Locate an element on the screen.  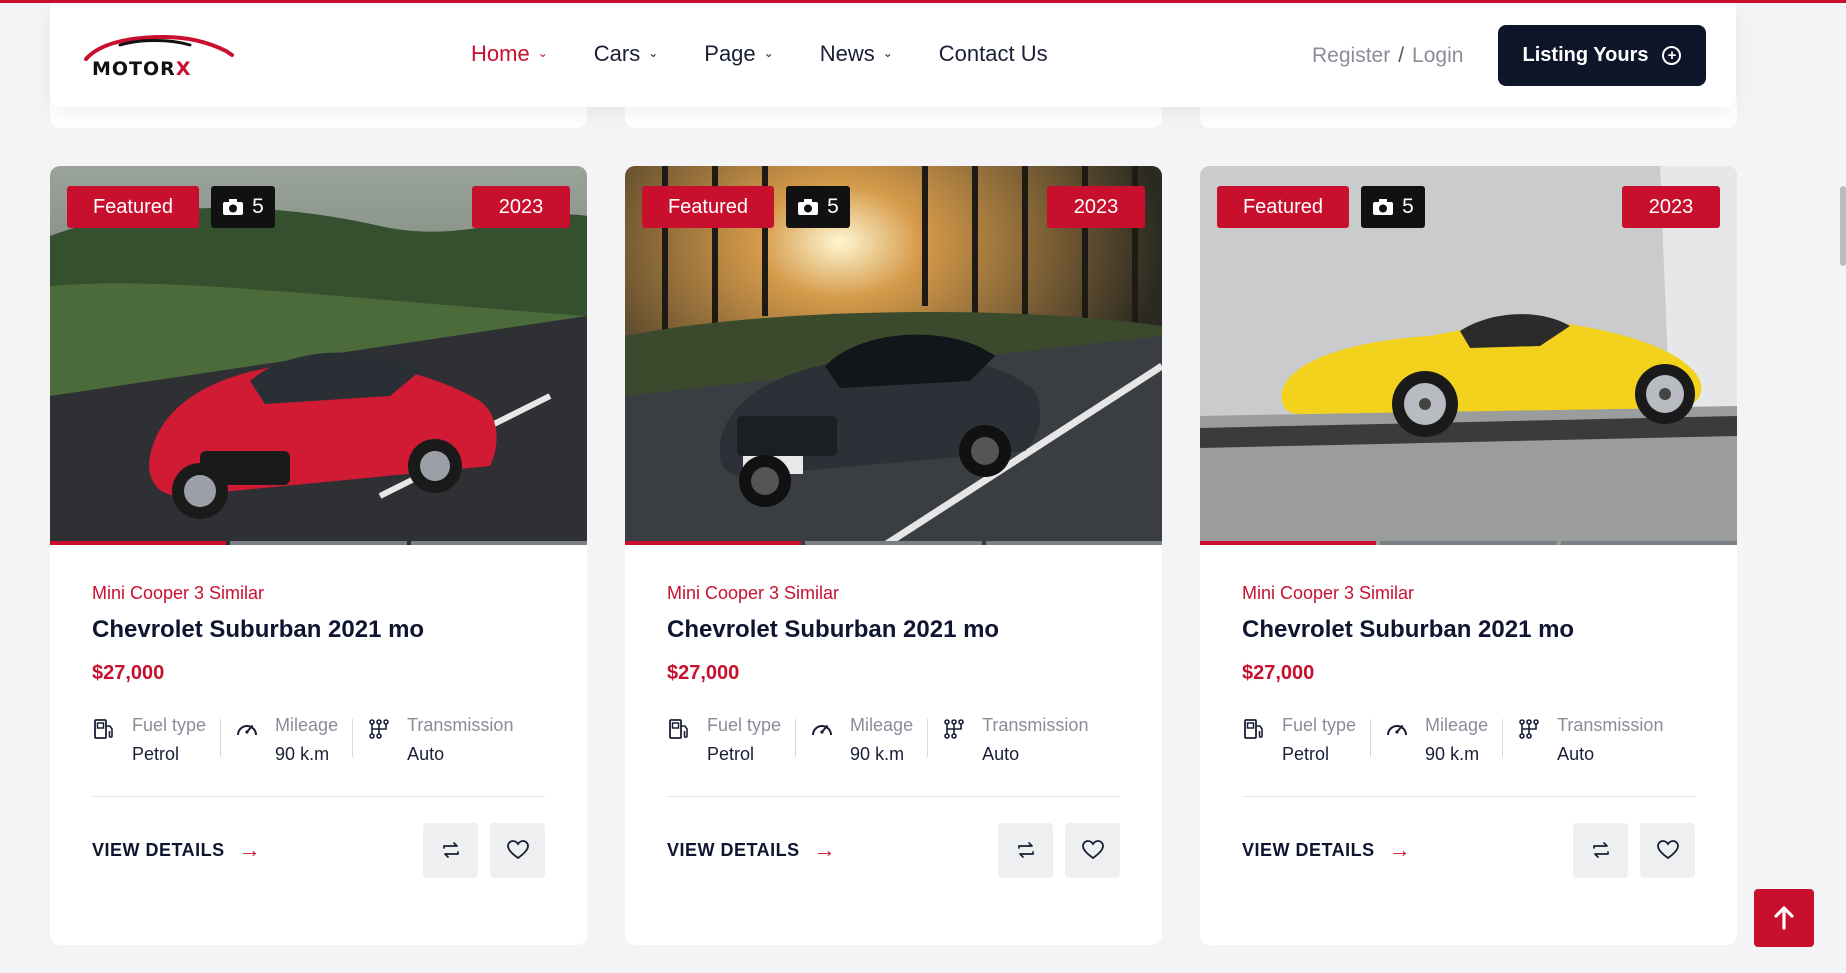
fuel-icon is located at coordinates (1253, 729).